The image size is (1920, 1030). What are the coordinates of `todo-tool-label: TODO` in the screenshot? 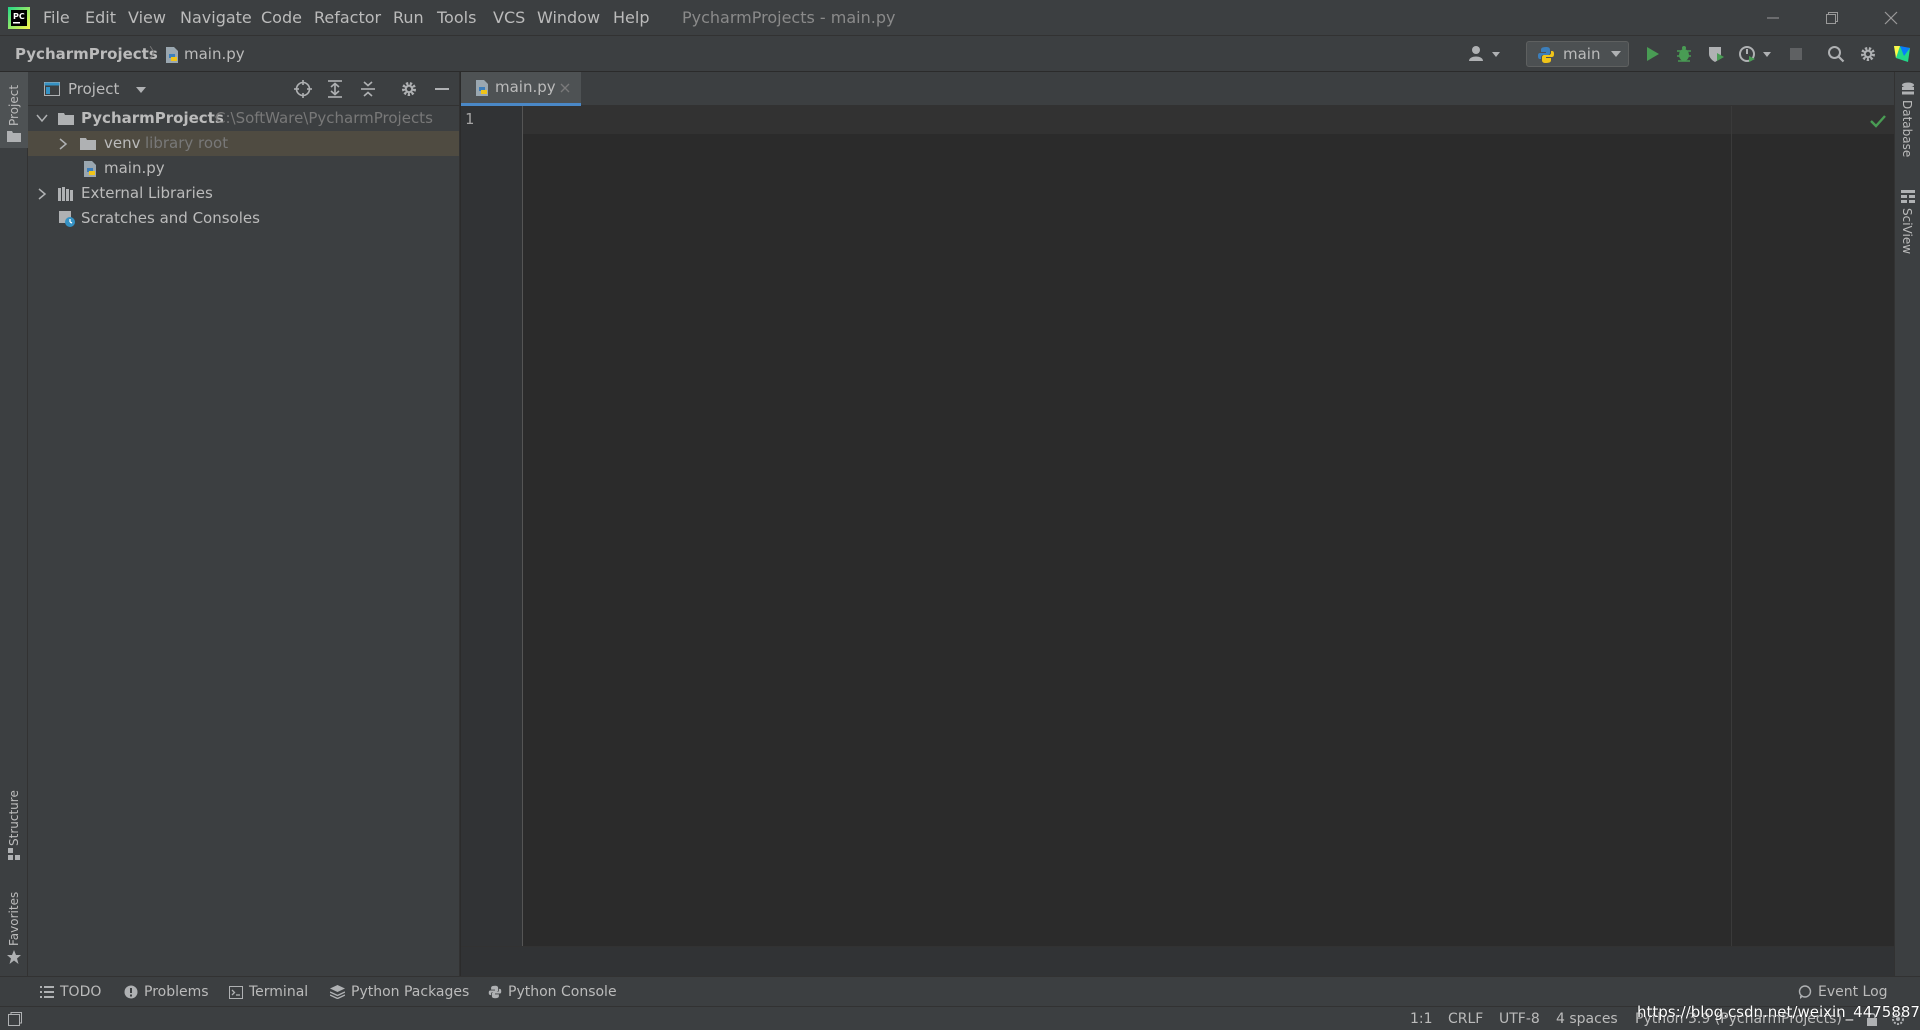 It's located at (81, 992).